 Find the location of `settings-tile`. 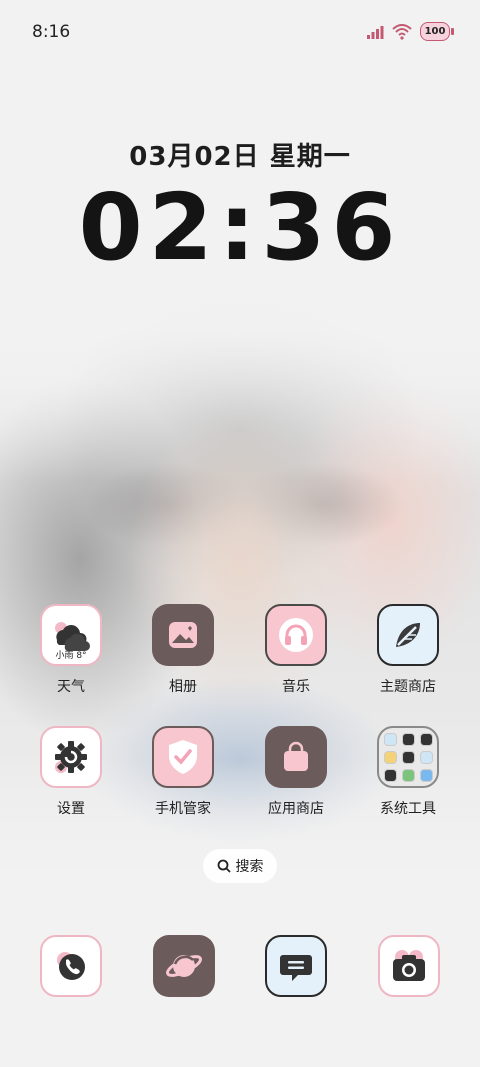

settings-tile is located at coordinates (71, 757).